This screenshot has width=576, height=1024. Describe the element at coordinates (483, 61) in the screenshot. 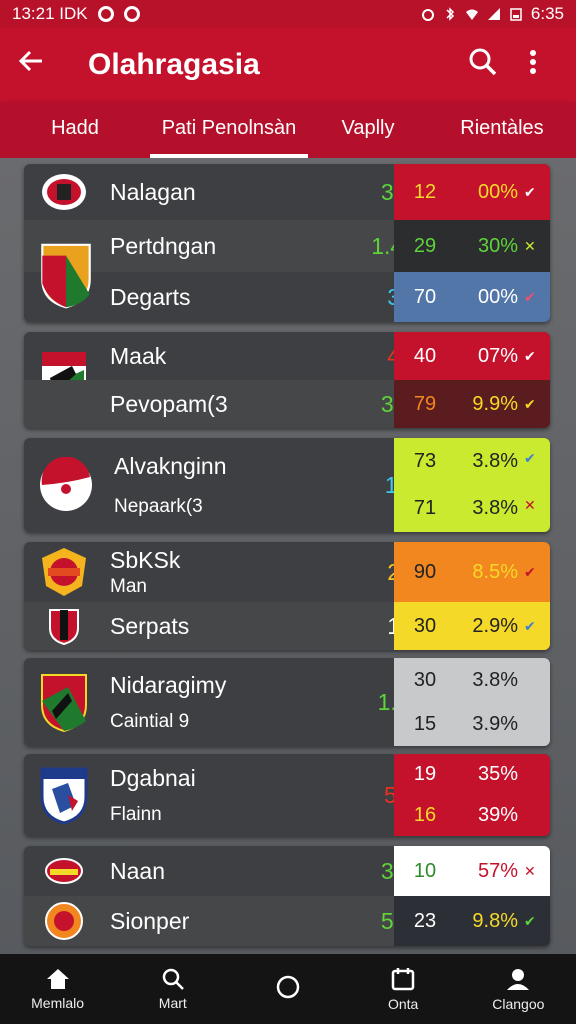

I see `search-icon` at that location.